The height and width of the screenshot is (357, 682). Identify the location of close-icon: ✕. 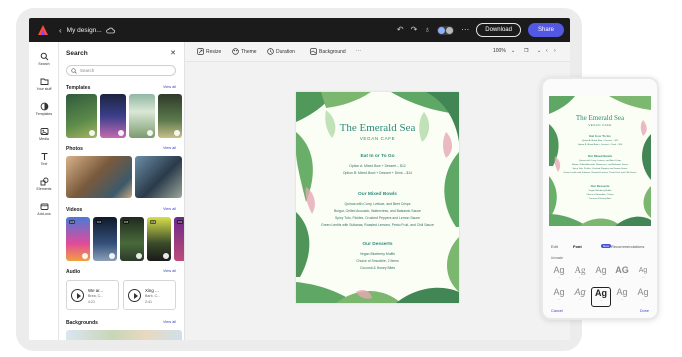
(173, 53).